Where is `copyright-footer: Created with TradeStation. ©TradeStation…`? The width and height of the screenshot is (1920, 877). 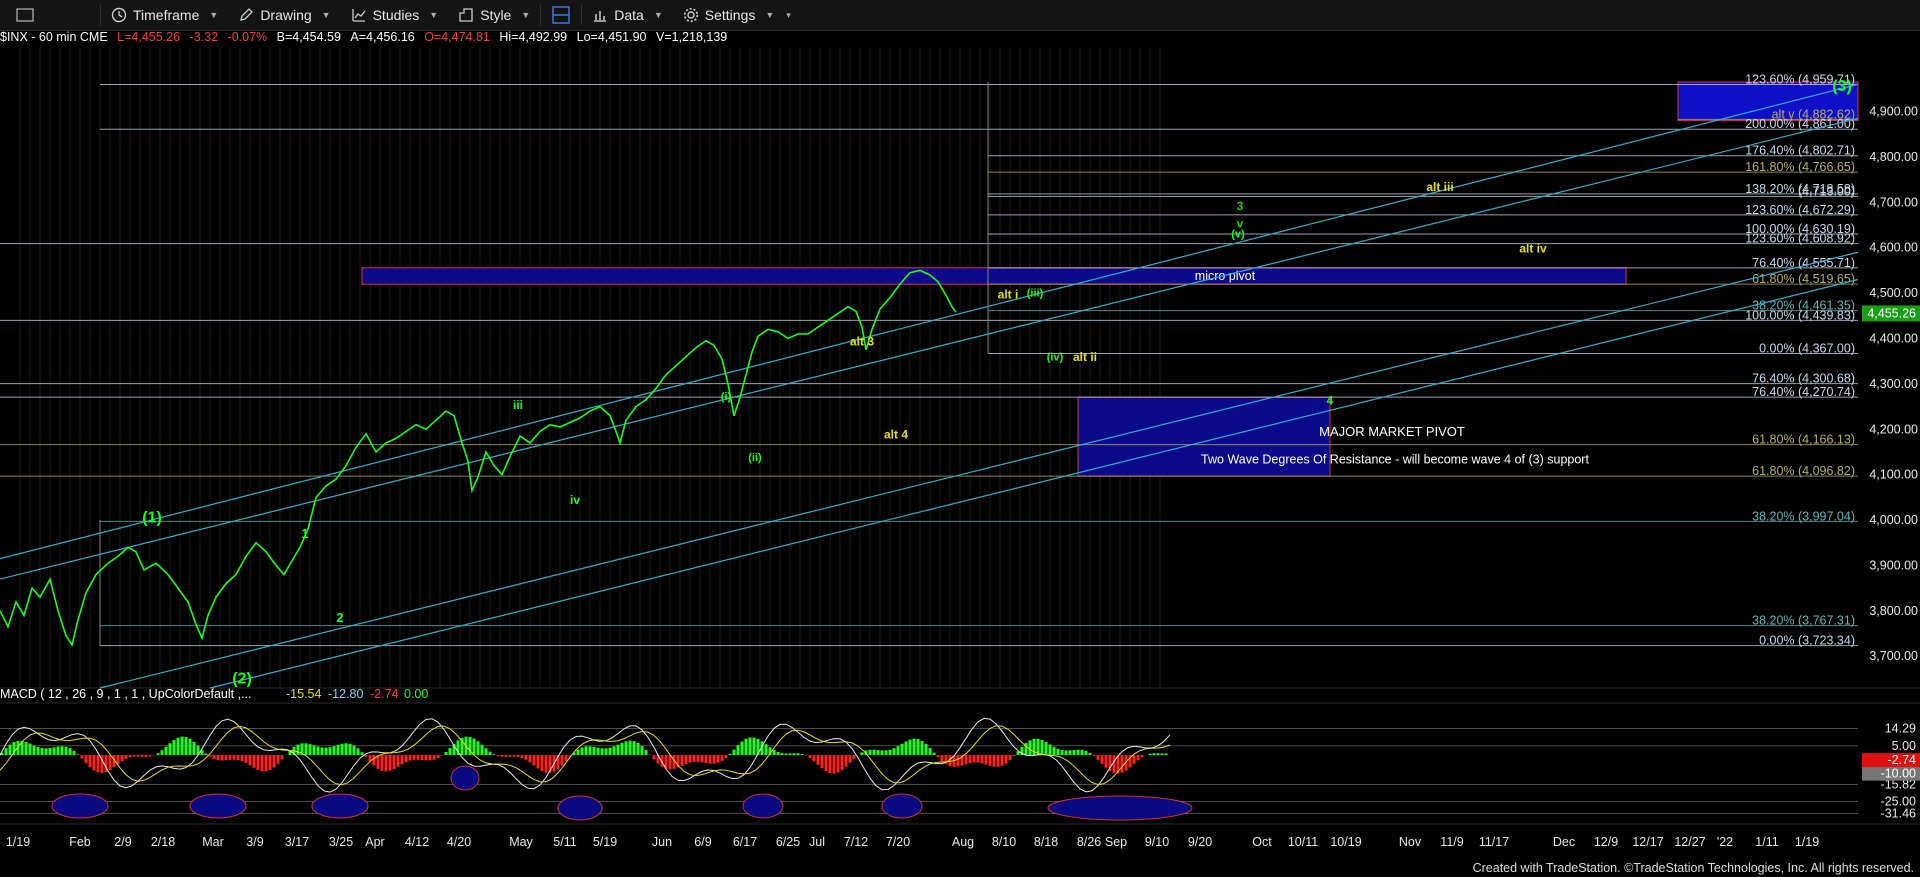 copyright-footer: Created with TradeStation. ©TradeStation… is located at coordinates (1693, 868).